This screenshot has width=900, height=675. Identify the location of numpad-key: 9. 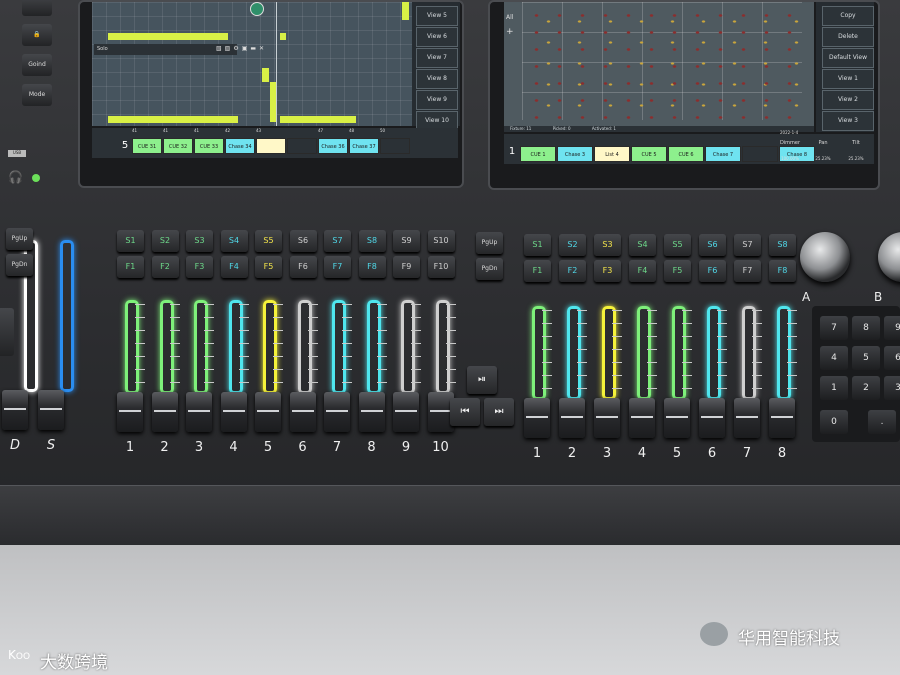
(892, 328).